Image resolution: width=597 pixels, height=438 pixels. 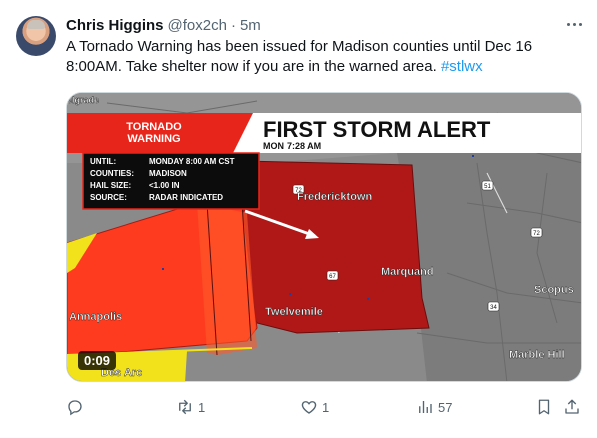 What do you see at coordinates (108, 197) in the screenshot?
I see `info-source-label: SOURCE:` at bounding box center [108, 197].